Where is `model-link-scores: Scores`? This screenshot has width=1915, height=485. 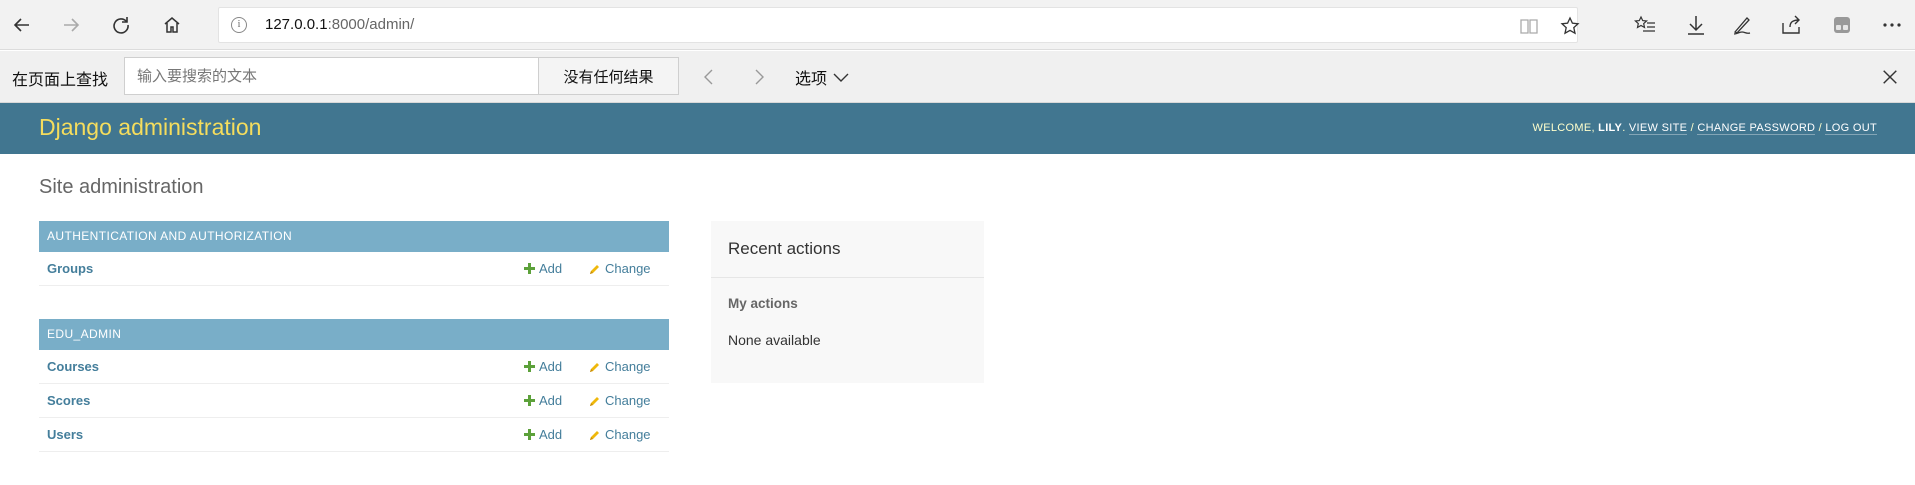
model-link-scores: Scores is located at coordinates (68, 400).